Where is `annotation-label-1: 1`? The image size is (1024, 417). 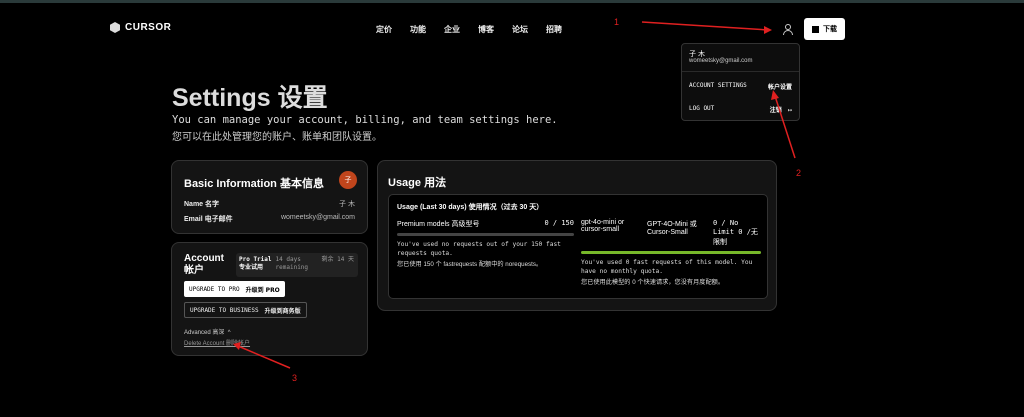
annotation-label-1: 1 is located at coordinates (617, 22).